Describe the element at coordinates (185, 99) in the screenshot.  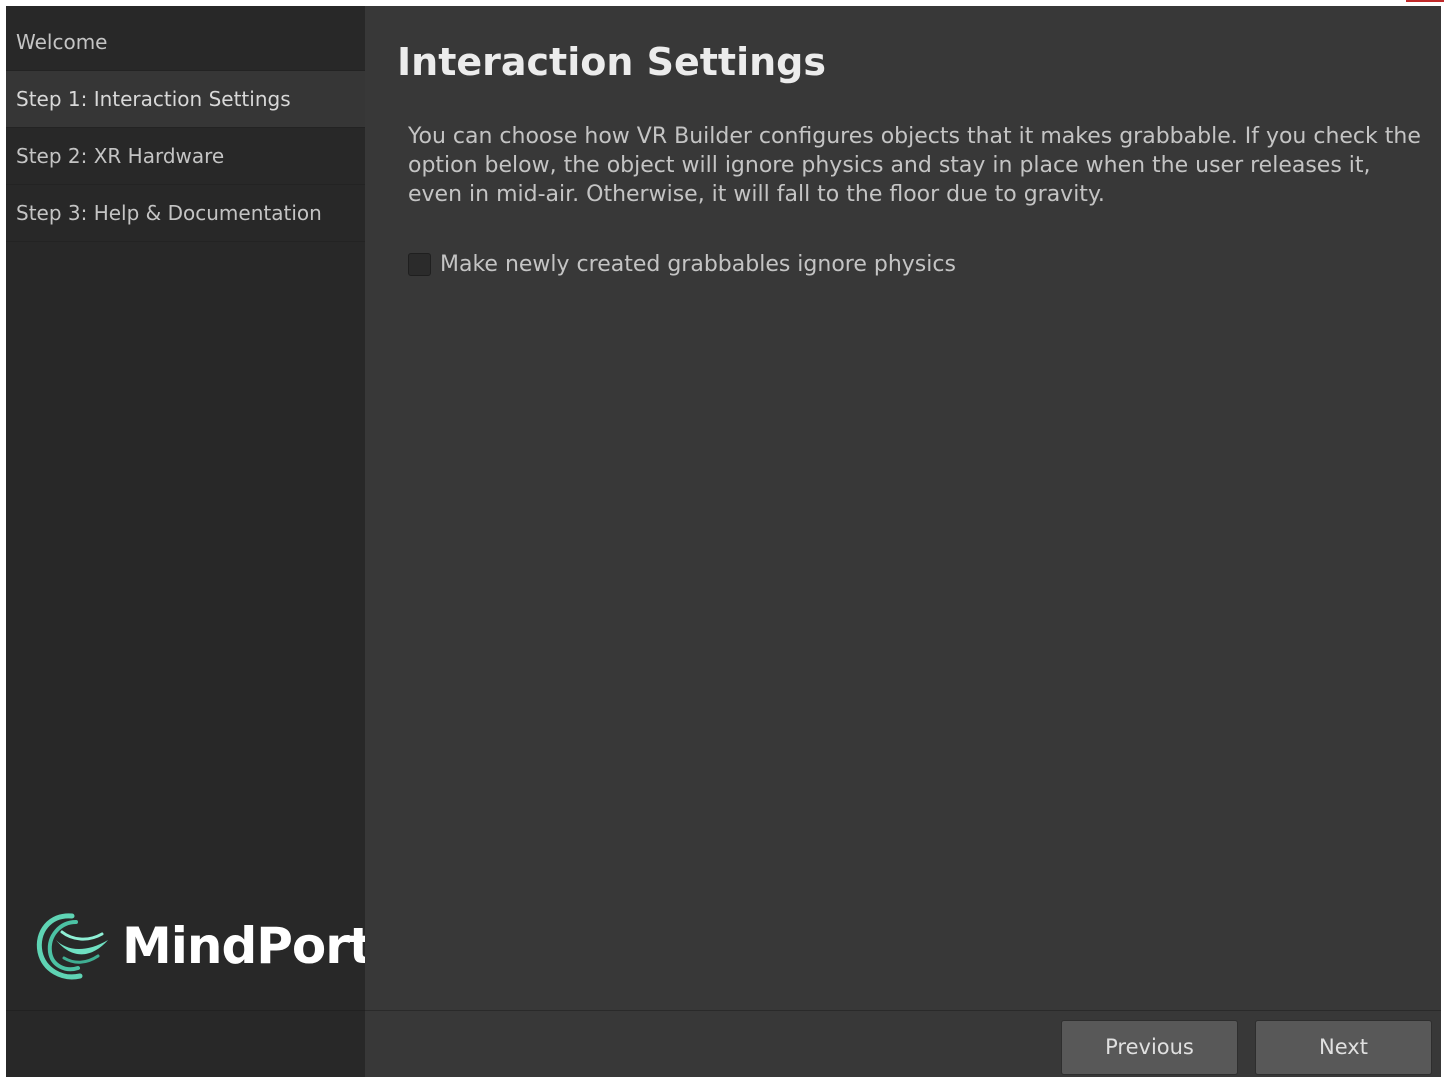
I see `sidebar-item-interaction-settings: Step 1: Interaction Settings` at that location.